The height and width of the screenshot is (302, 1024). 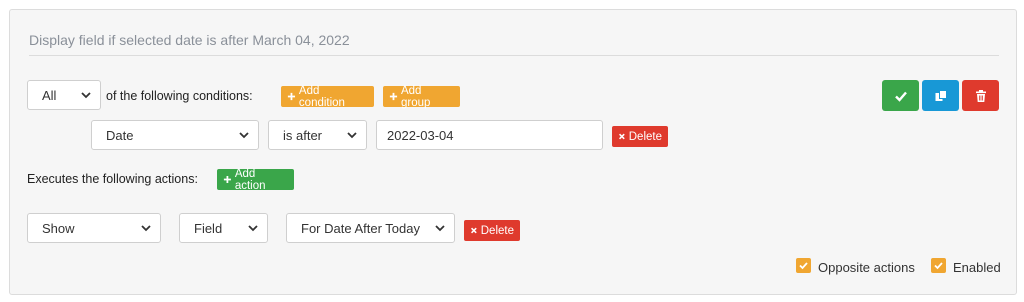 What do you see at coordinates (489, 135) in the screenshot?
I see `condition-value-input: 2022-03-04` at bounding box center [489, 135].